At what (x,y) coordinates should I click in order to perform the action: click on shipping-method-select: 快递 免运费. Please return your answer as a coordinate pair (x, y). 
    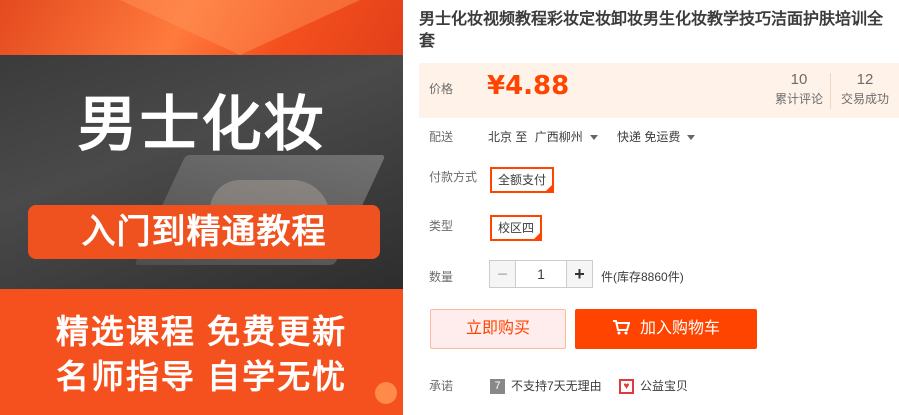
    Looking at the image, I should click on (662, 137).